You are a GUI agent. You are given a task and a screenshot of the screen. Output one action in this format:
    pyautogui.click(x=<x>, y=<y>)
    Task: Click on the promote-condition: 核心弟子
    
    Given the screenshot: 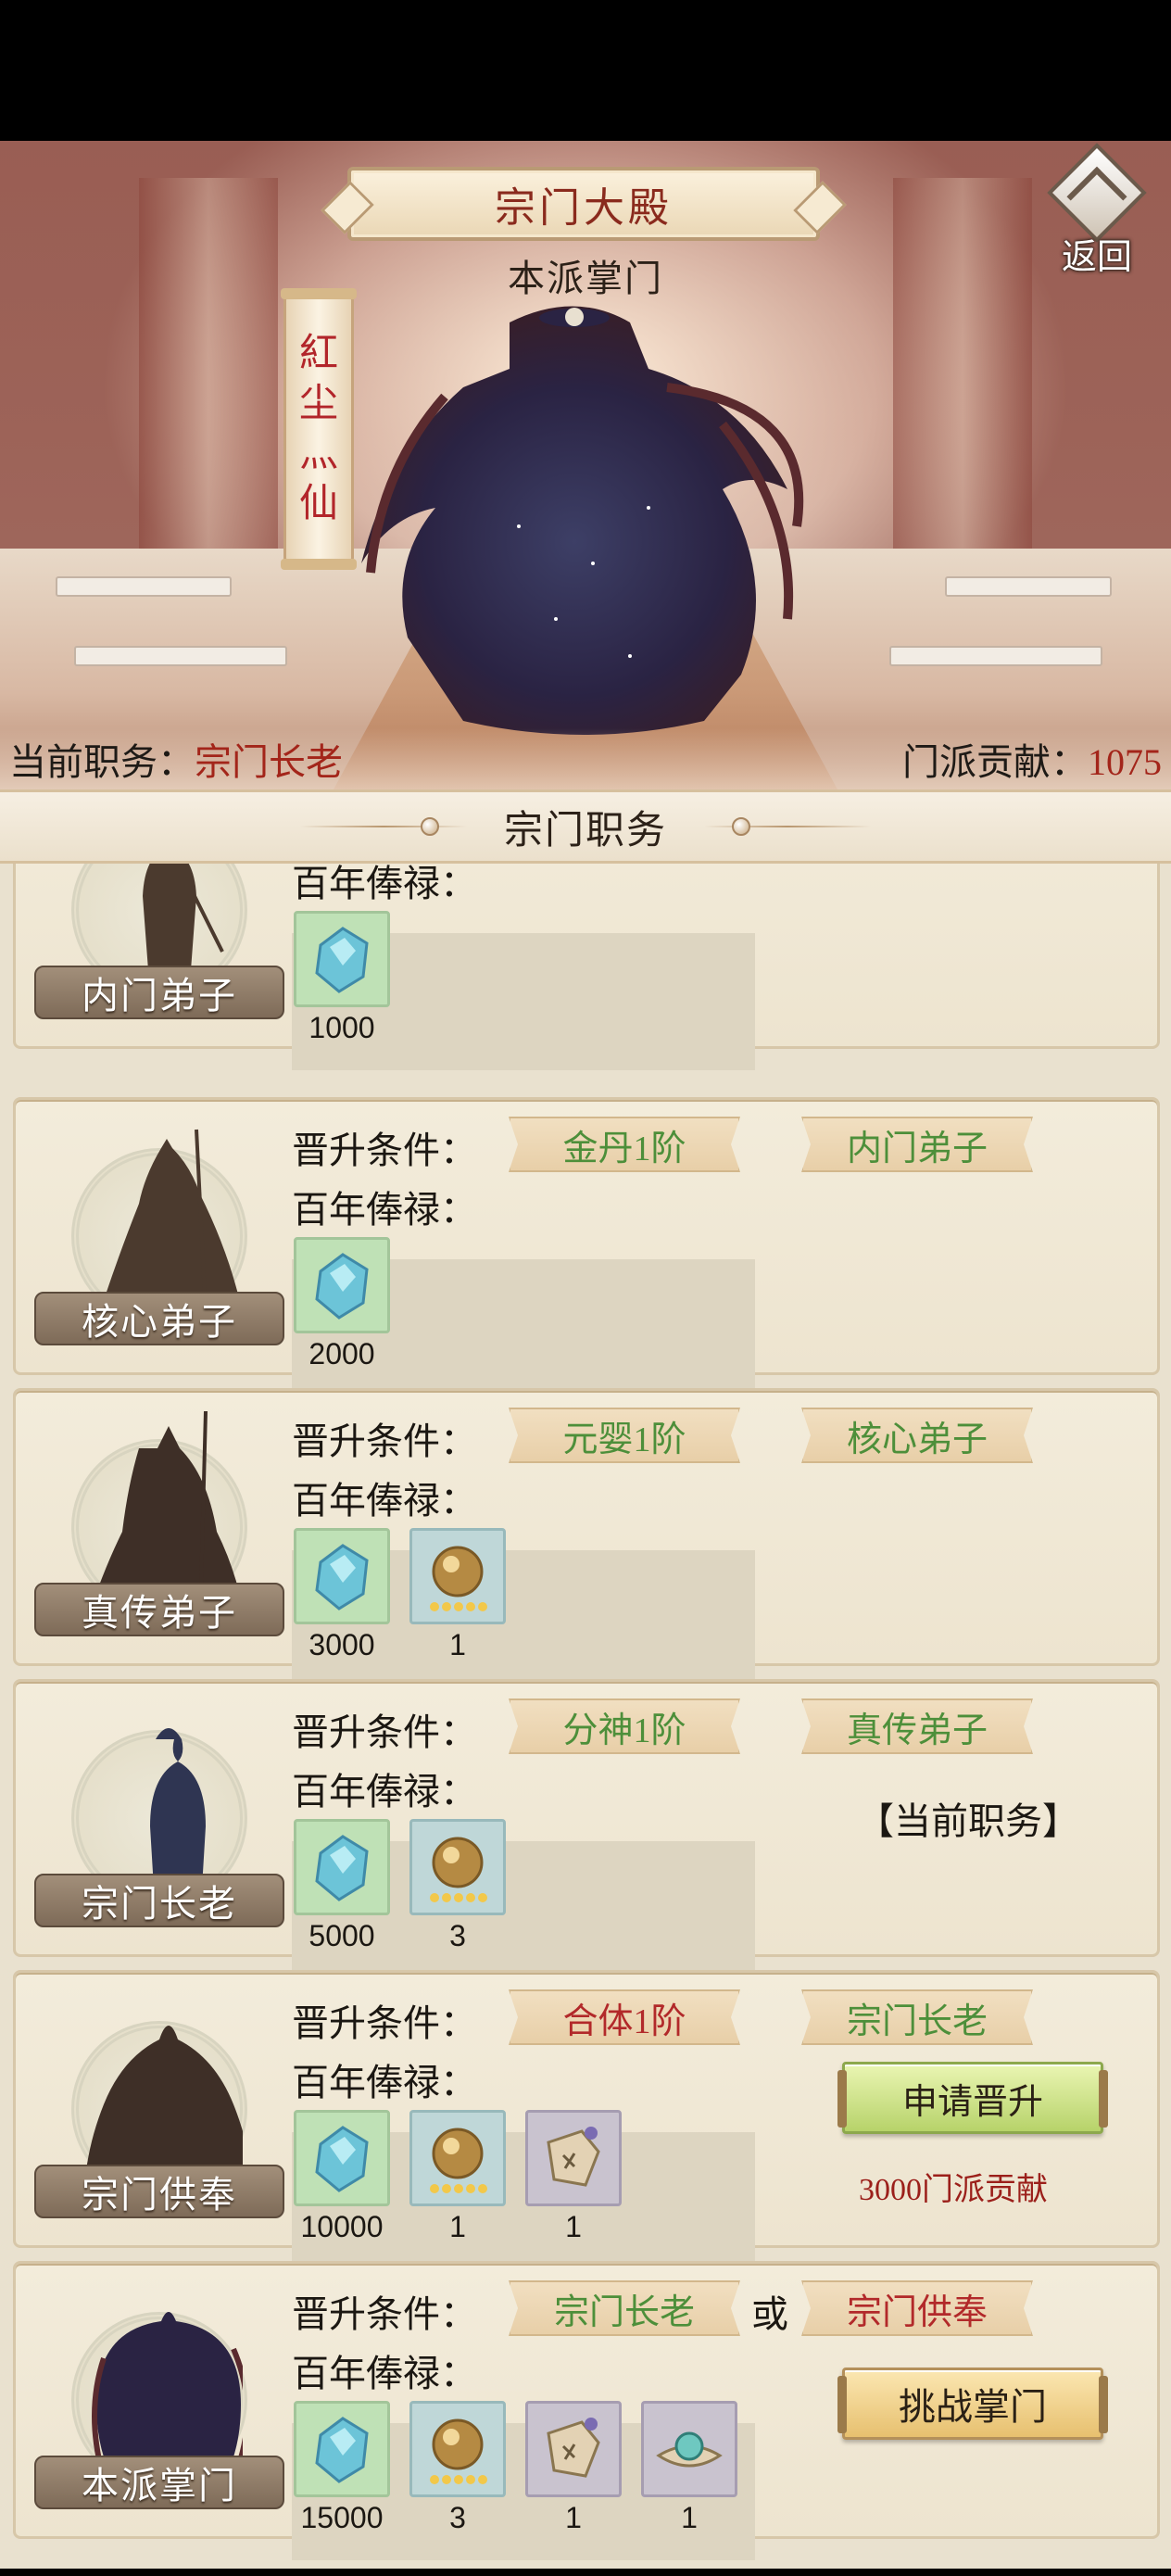 What is the action you would take?
    pyautogui.click(x=917, y=1435)
    